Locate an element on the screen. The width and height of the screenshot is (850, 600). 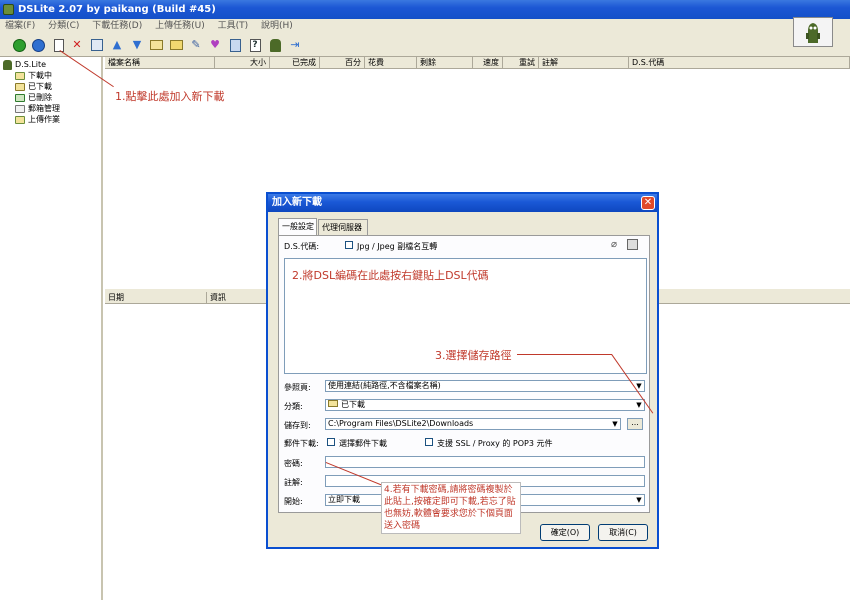
app-logo is located at coordinates (813, 32).